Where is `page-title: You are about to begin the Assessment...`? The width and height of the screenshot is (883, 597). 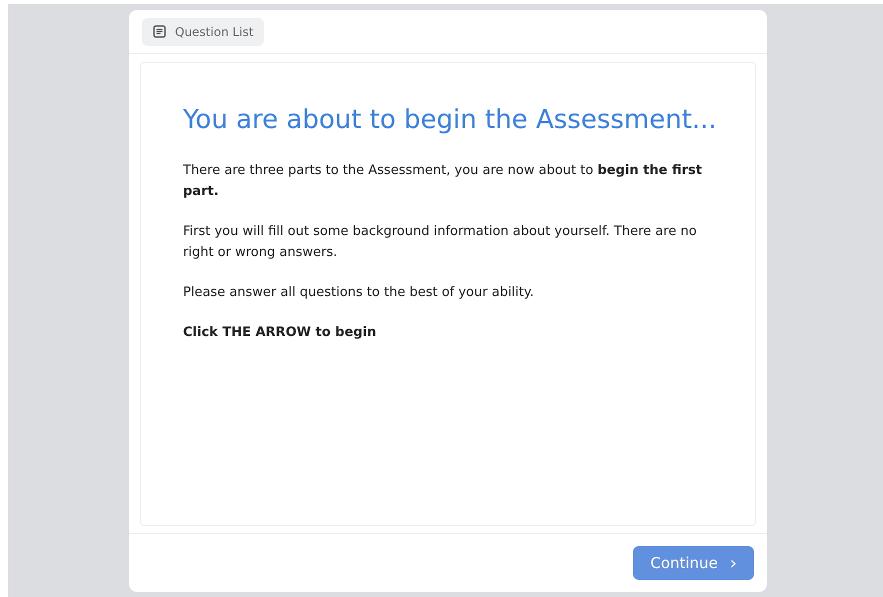
page-title: You are about to begin the Assessment... is located at coordinates (448, 120).